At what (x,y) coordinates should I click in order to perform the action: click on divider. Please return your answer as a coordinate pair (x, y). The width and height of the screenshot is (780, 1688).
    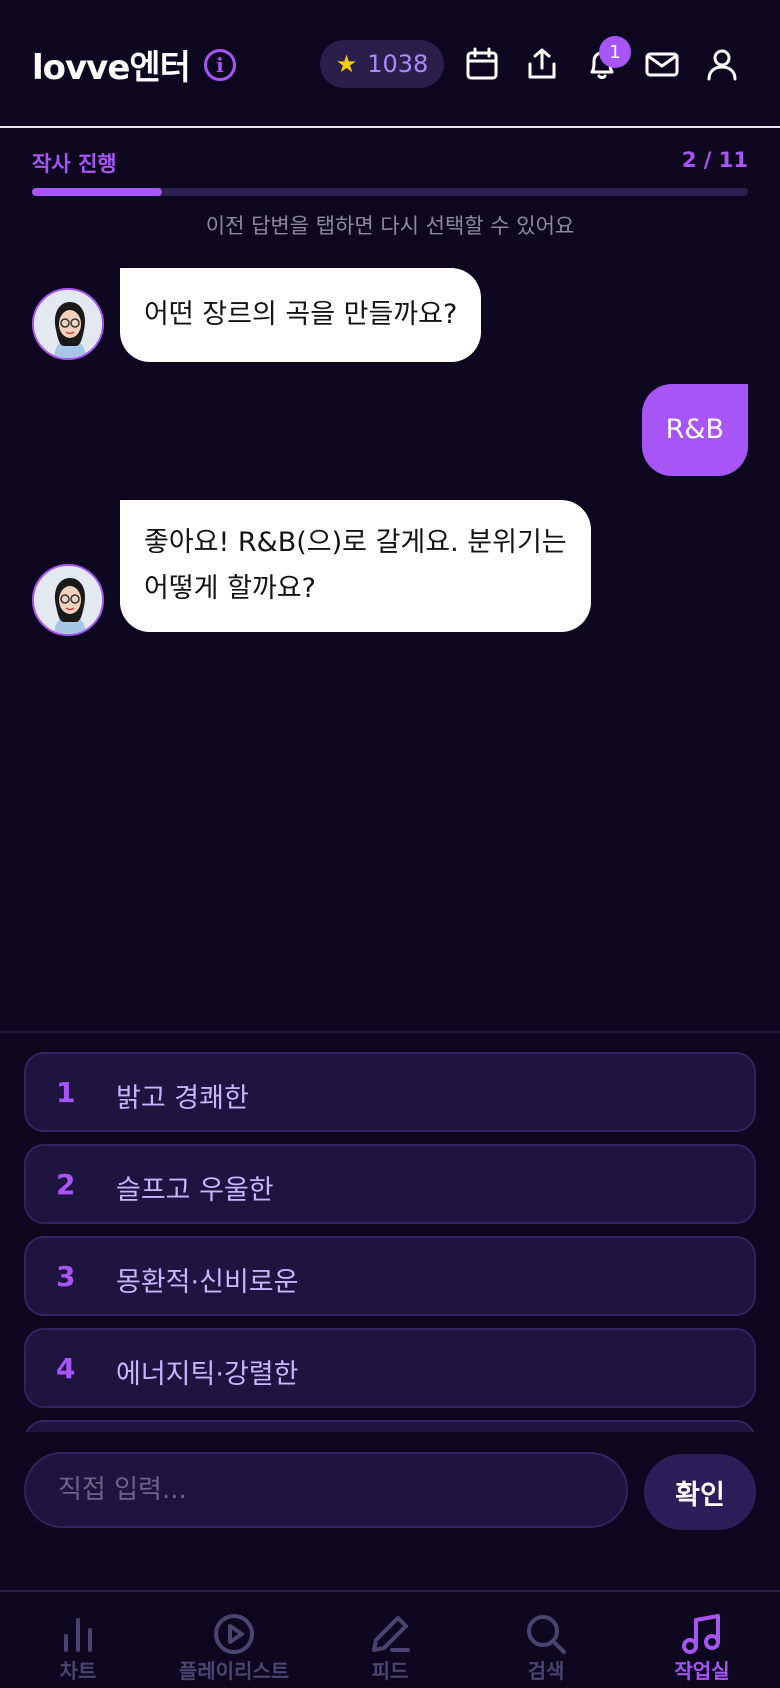
    Looking at the image, I should click on (390, 1032).